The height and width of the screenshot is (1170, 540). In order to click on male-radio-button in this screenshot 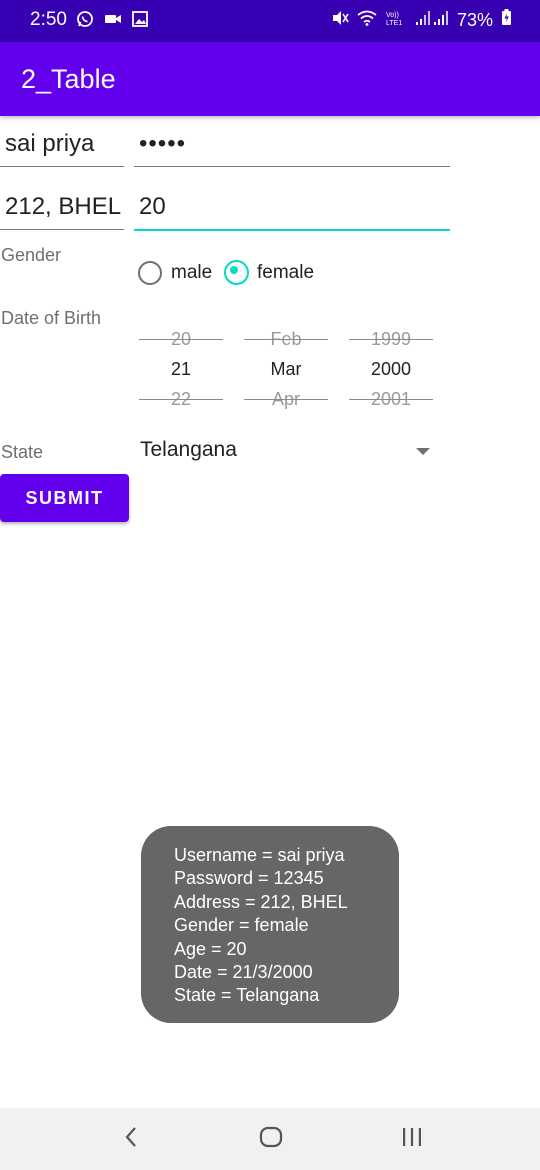, I will do `click(150, 273)`.